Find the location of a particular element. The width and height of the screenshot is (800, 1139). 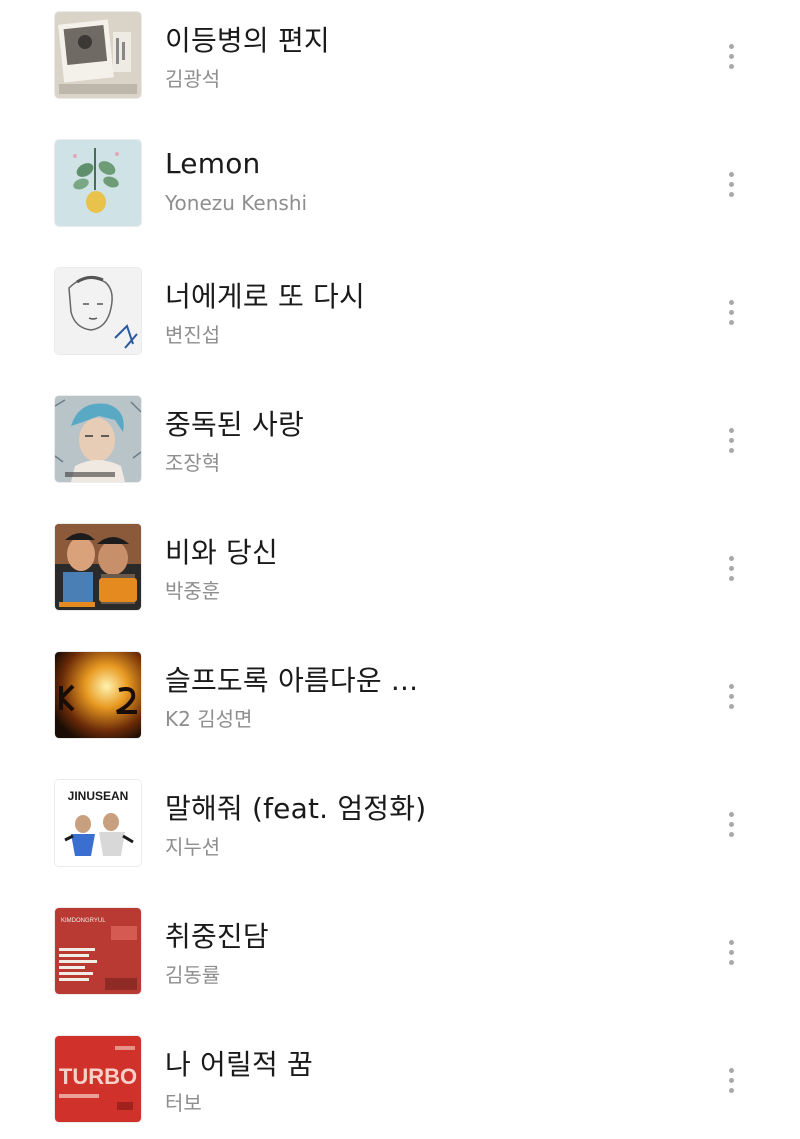

song-row: Lemon Yonezu Kenshi is located at coordinates (400, 183).